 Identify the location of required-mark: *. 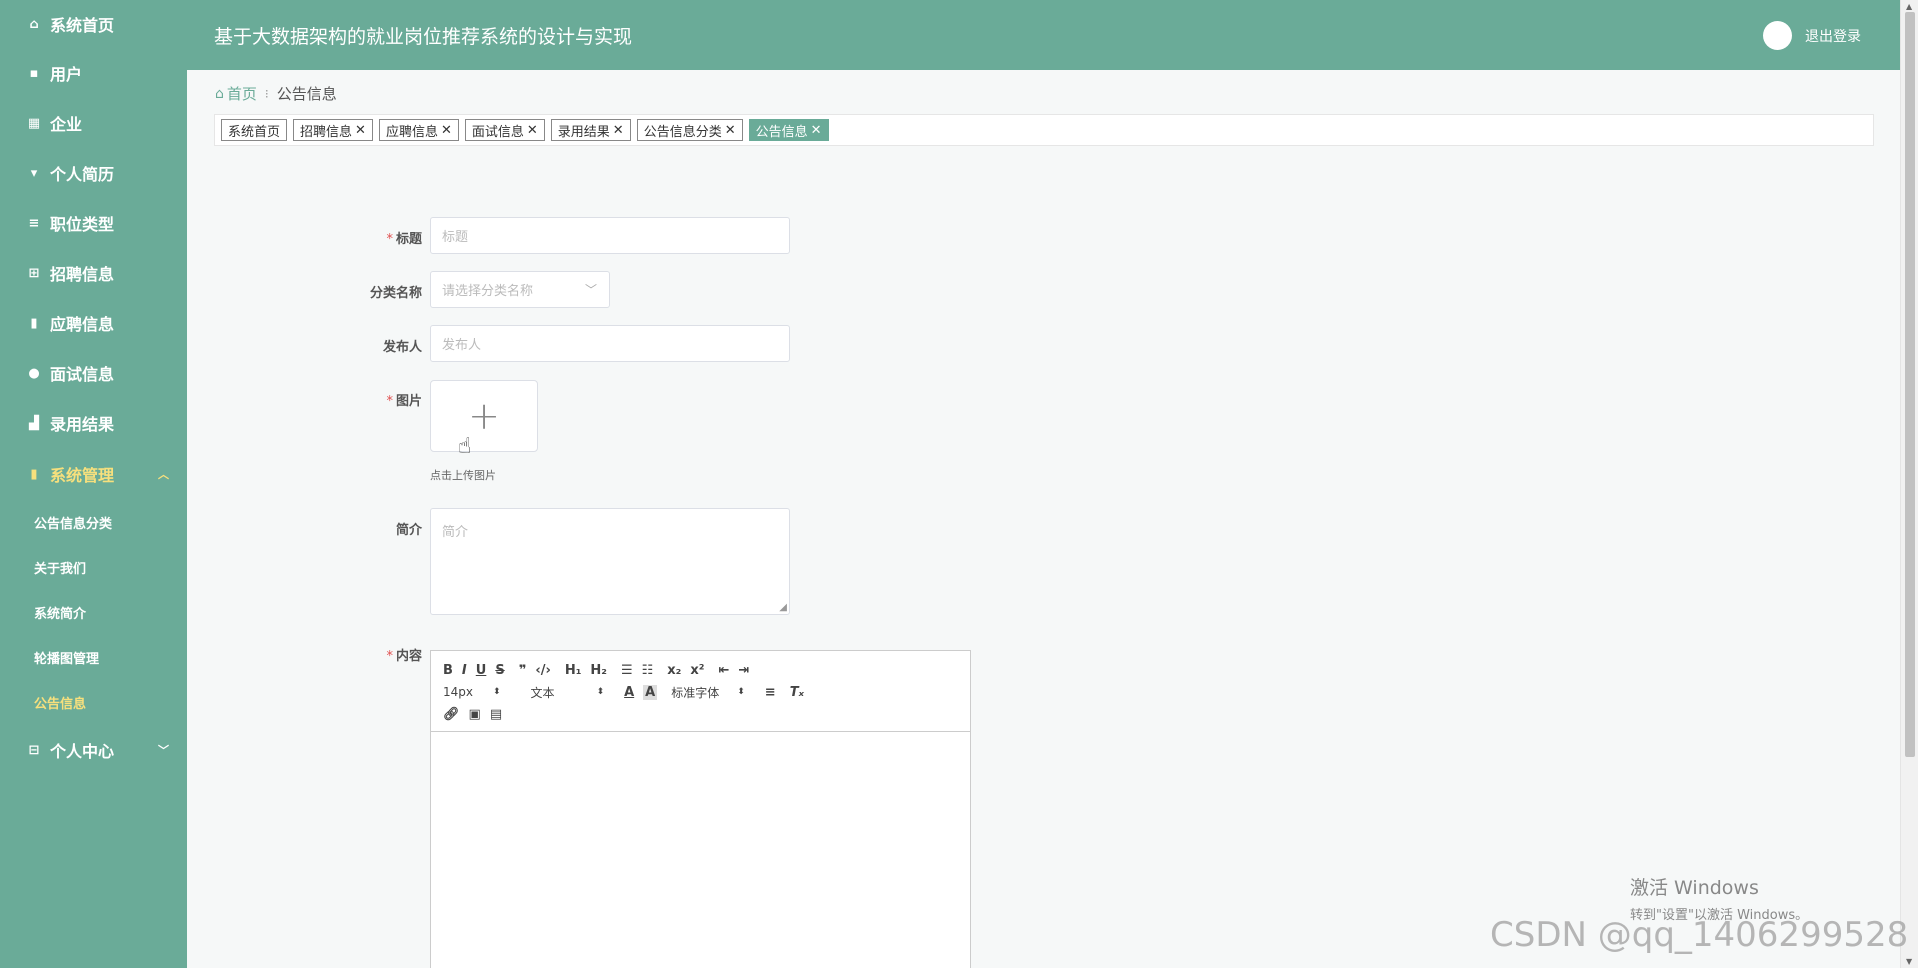
(389, 656).